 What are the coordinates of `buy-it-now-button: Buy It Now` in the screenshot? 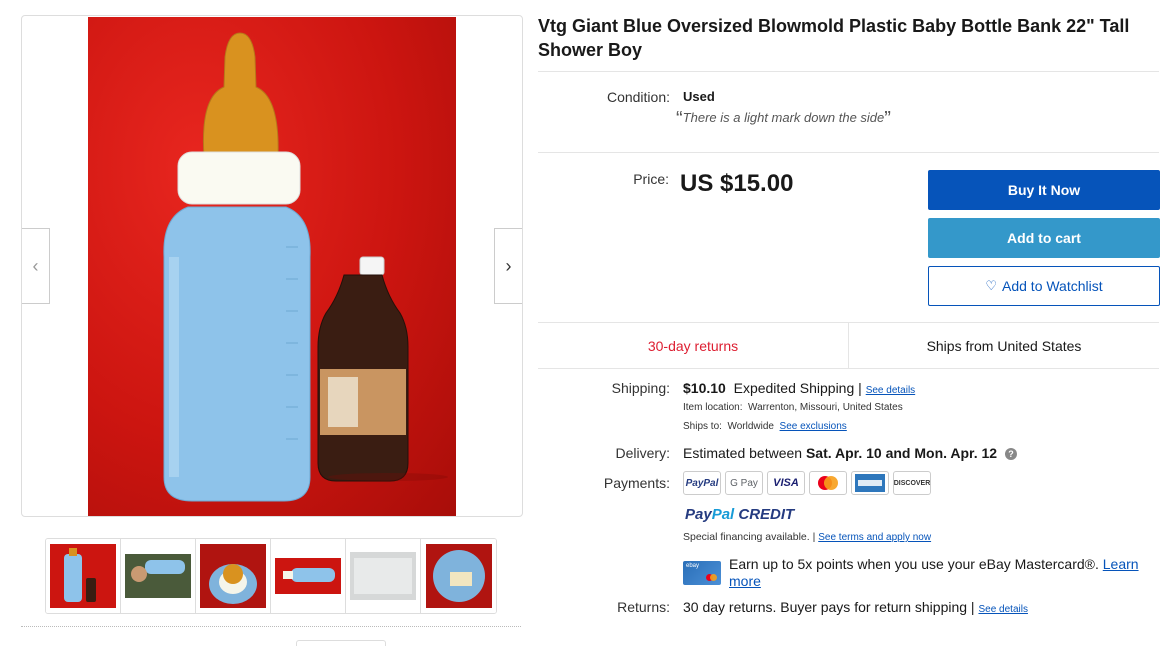 It's located at (1044, 190).